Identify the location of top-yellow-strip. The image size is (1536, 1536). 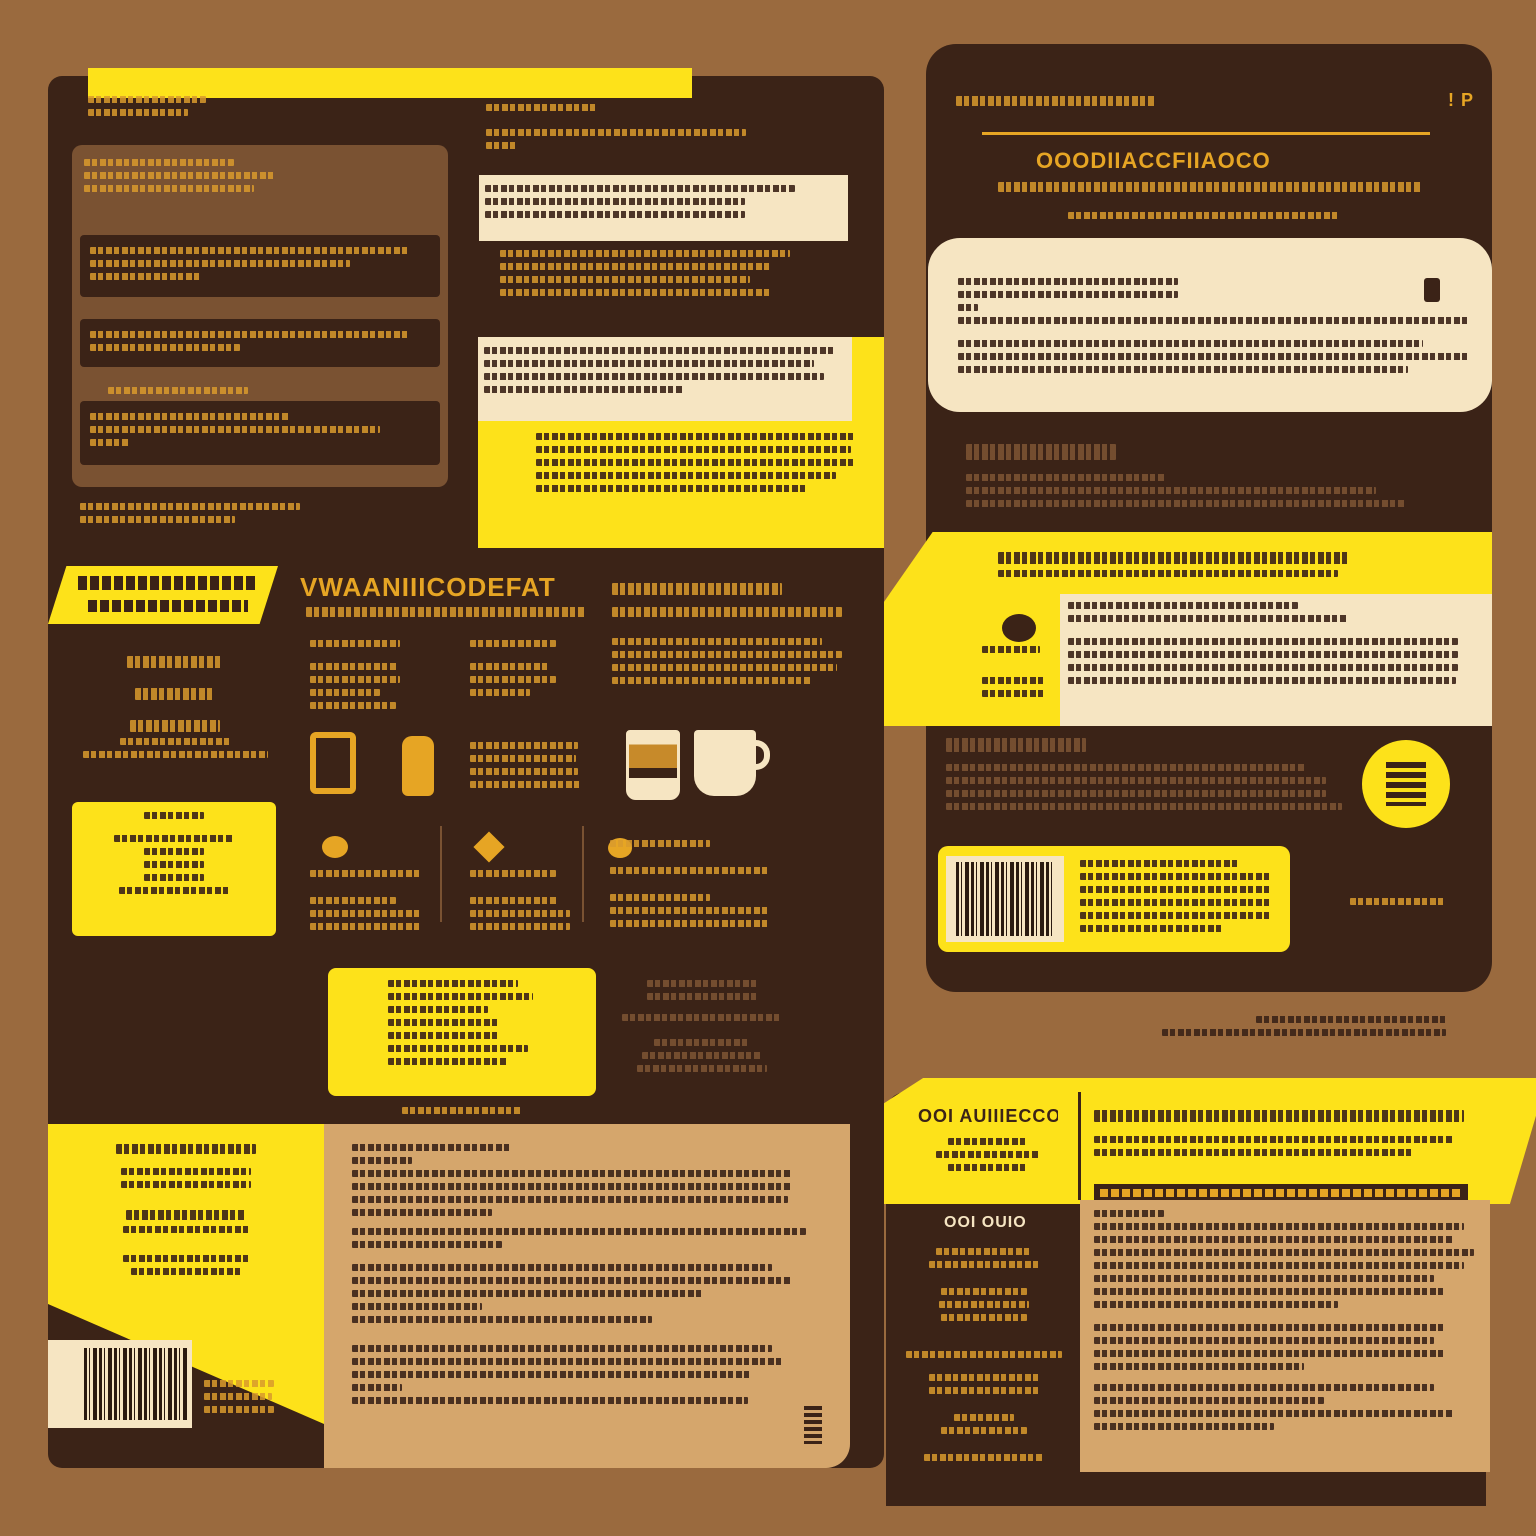
(390, 83).